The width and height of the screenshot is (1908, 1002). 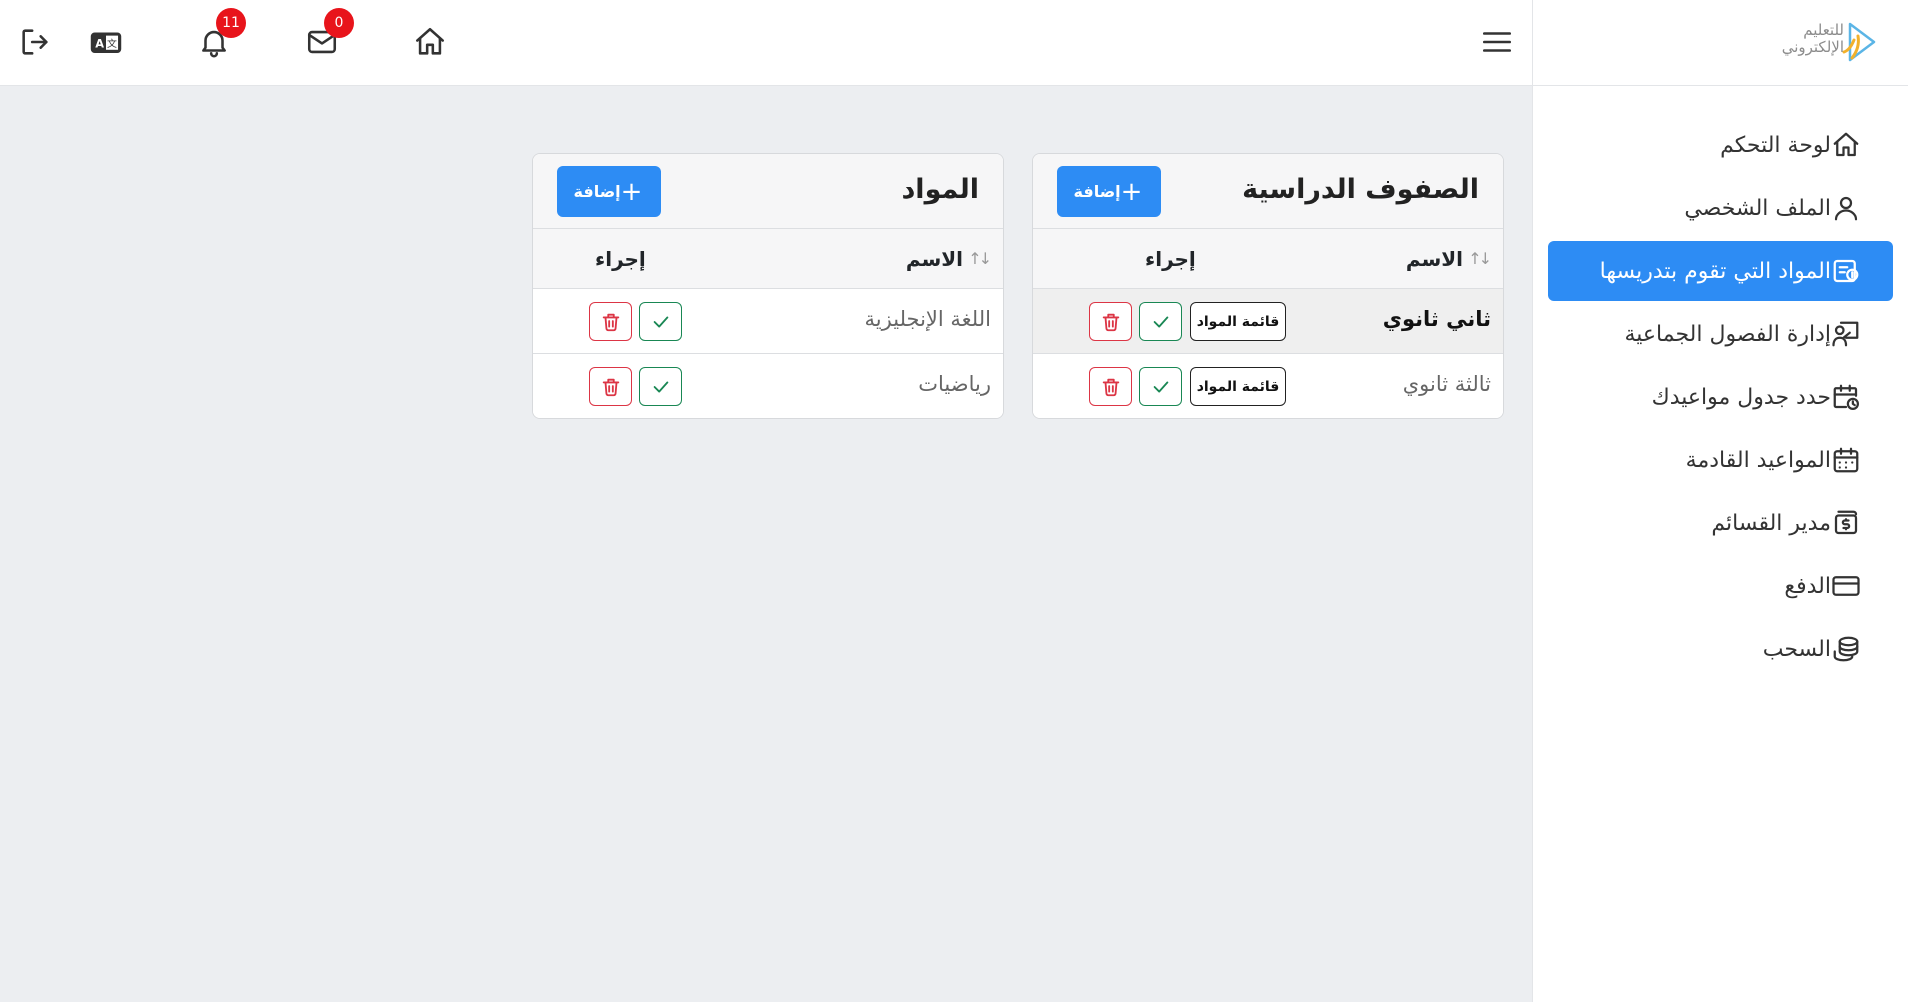 I want to click on sidebar-item-vouchers: مدير القسائم, so click(x=1720, y=523).